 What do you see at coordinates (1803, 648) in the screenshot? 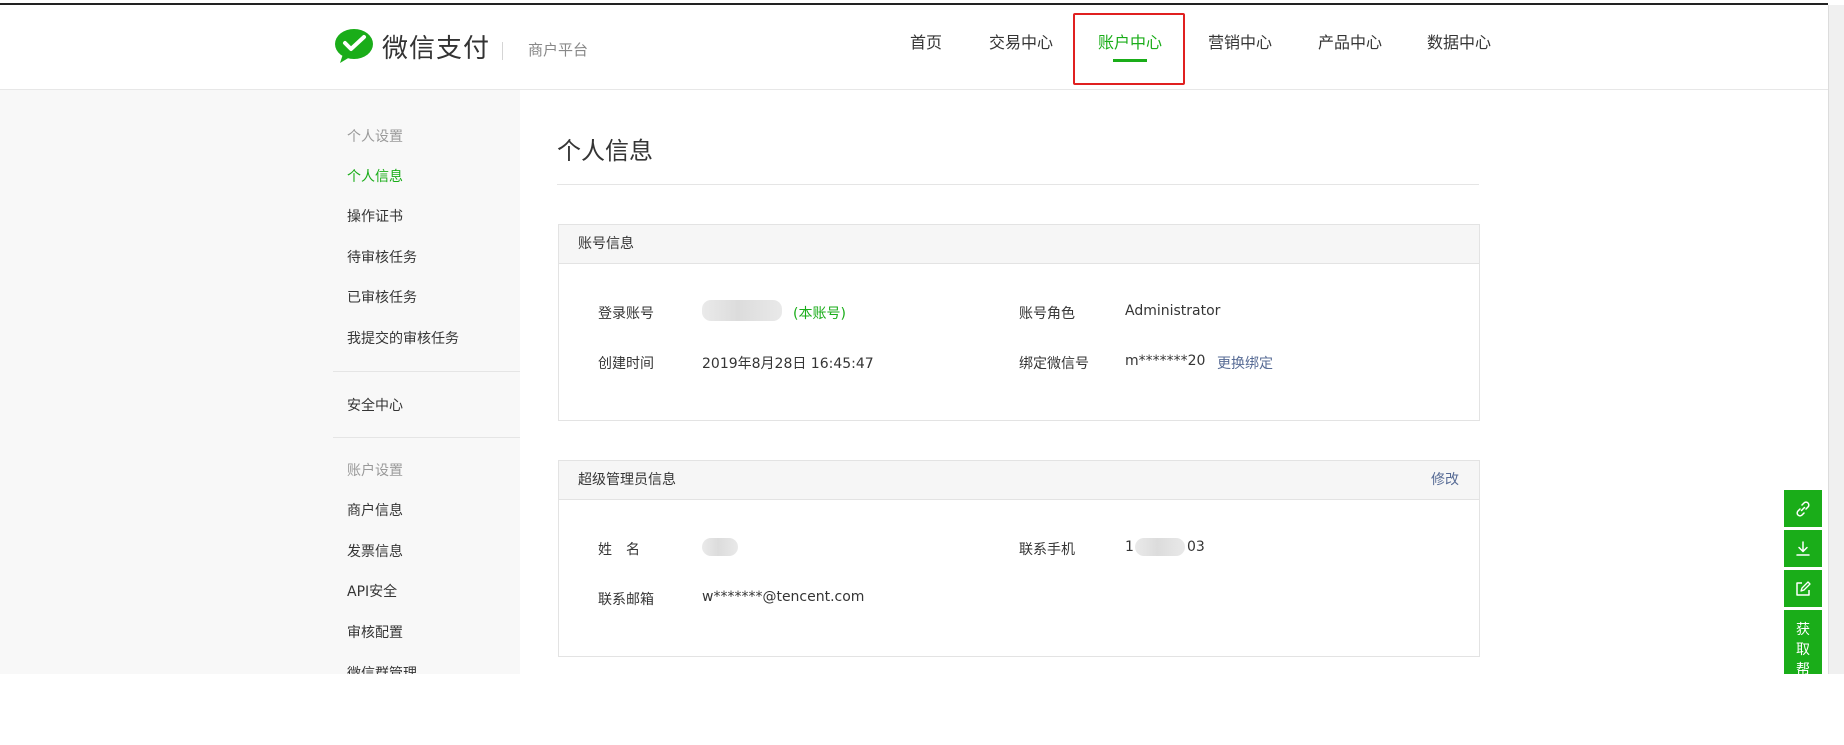
I see `get-help-label: 获取帮` at bounding box center [1803, 648].